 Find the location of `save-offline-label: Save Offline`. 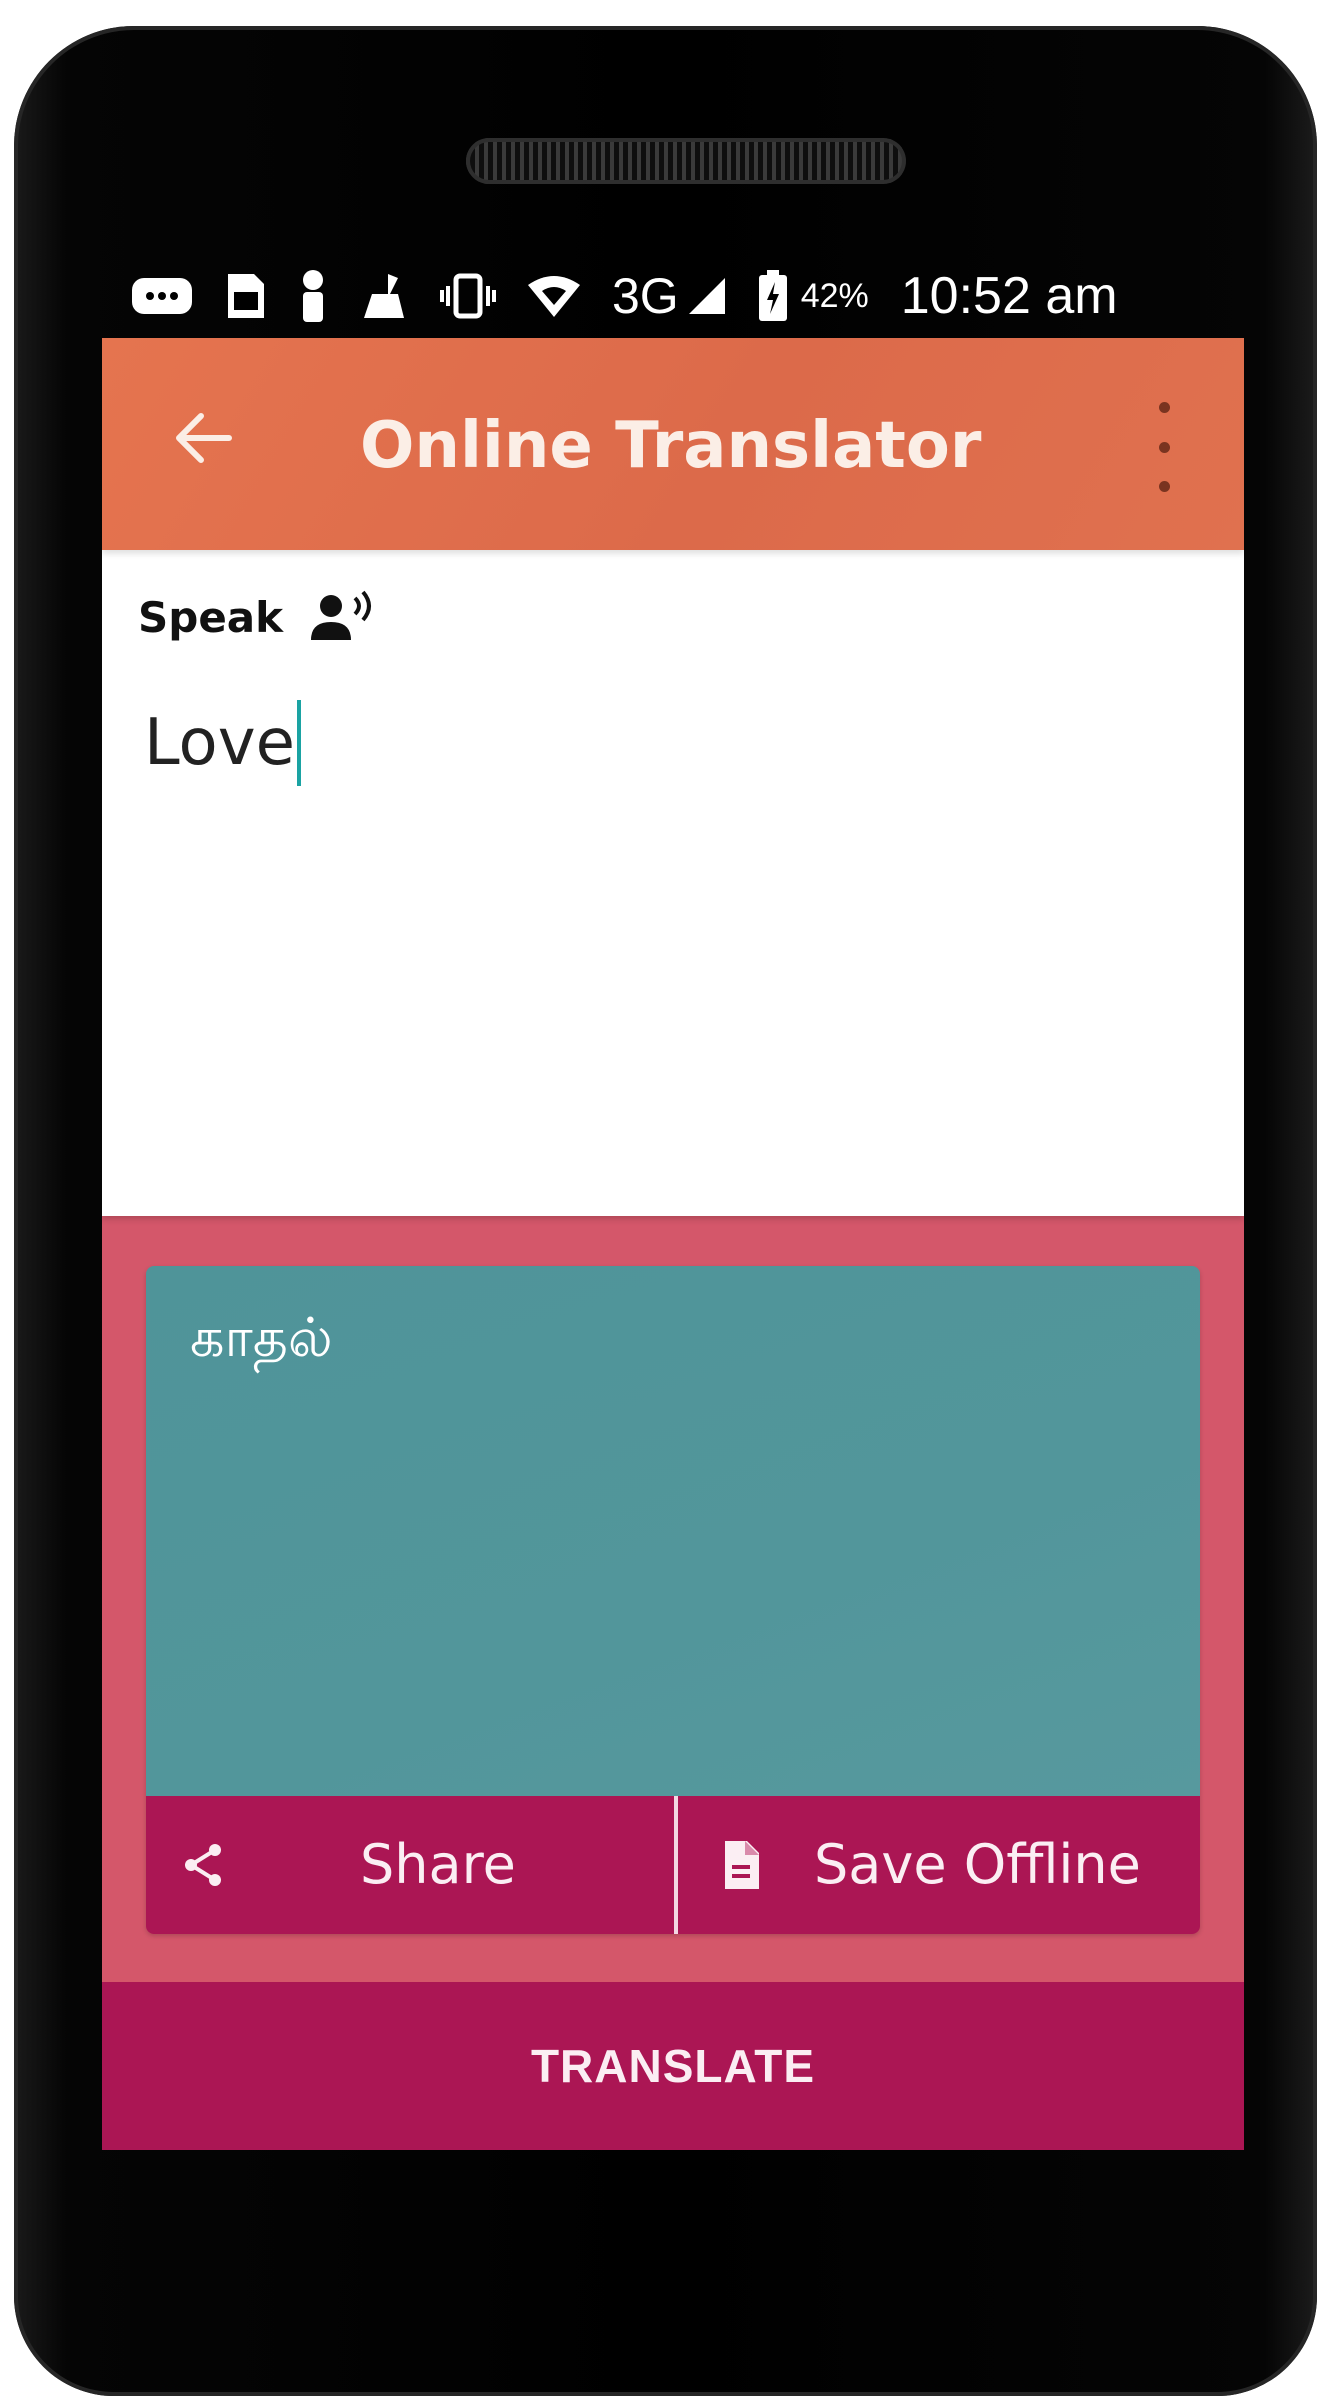

save-offline-label: Save Offline is located at coordinates (977, 1864).